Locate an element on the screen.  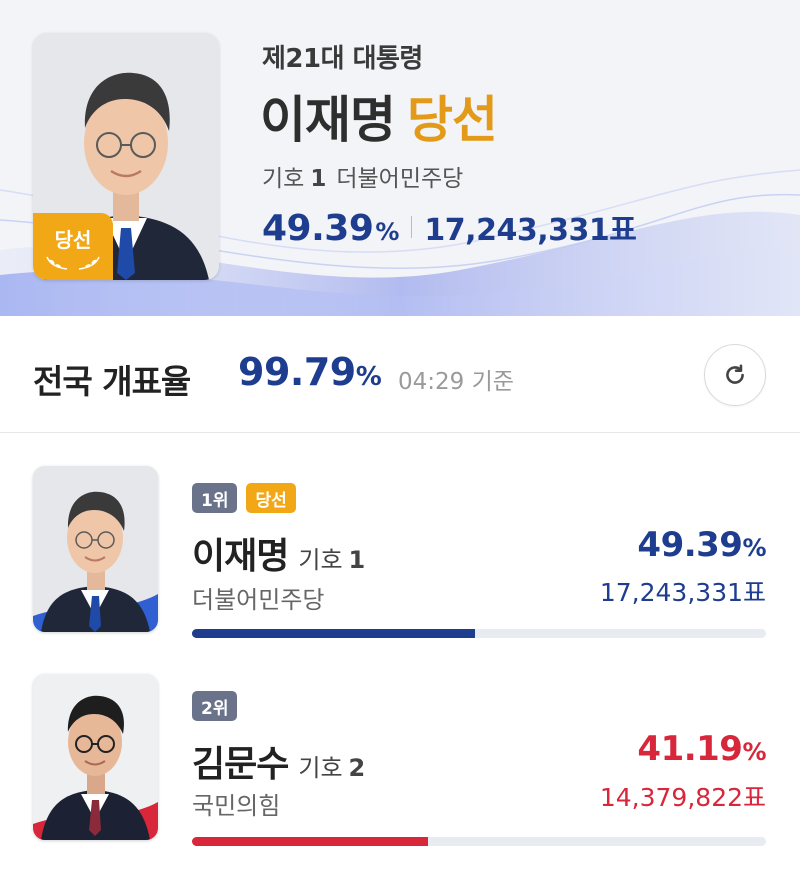
candidate-badges: 1위 당선 is located at coordinates (244, 498).